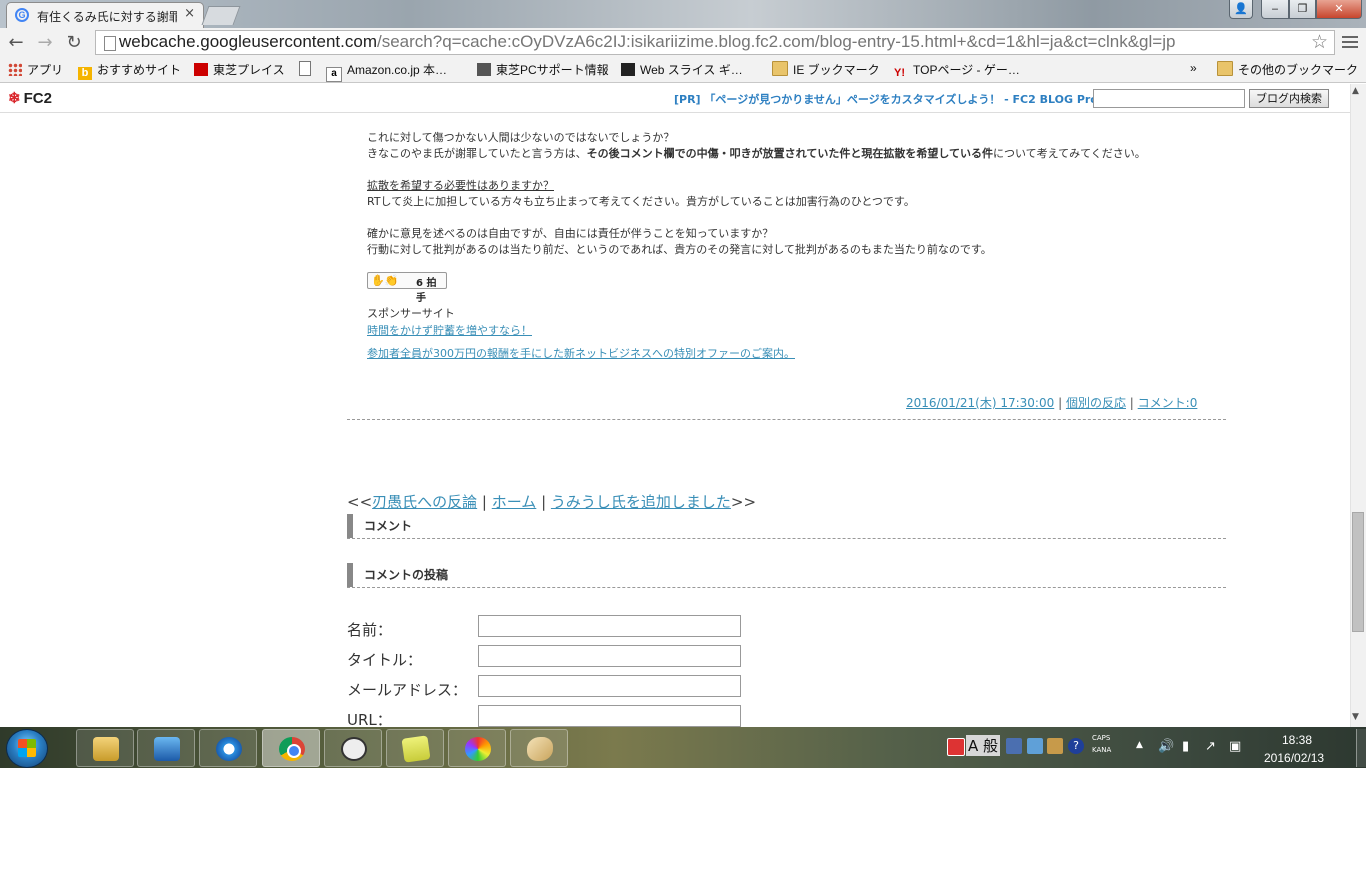 The image size is (1366, 887). I want to click on bookmark-star-icon: ☆, so click(1319, 42).